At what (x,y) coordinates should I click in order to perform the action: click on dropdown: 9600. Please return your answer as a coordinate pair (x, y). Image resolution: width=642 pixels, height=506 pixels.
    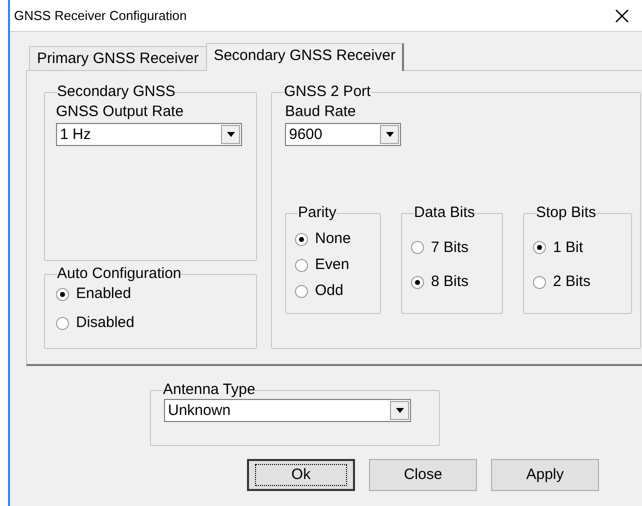
    Looking at the image, I should click on (343, 134).